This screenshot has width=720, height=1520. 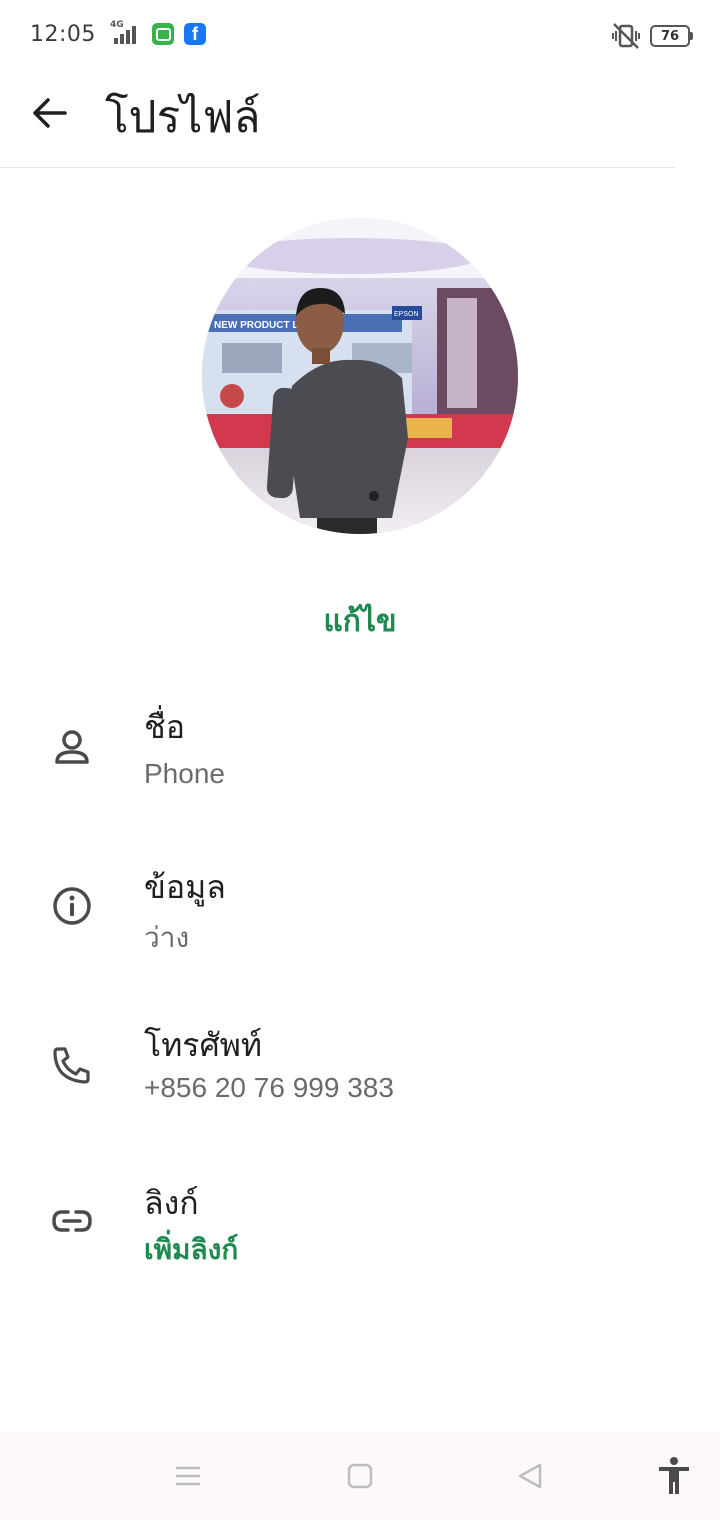 I want to click on vibrate-icon, so click(x=626, y=36).